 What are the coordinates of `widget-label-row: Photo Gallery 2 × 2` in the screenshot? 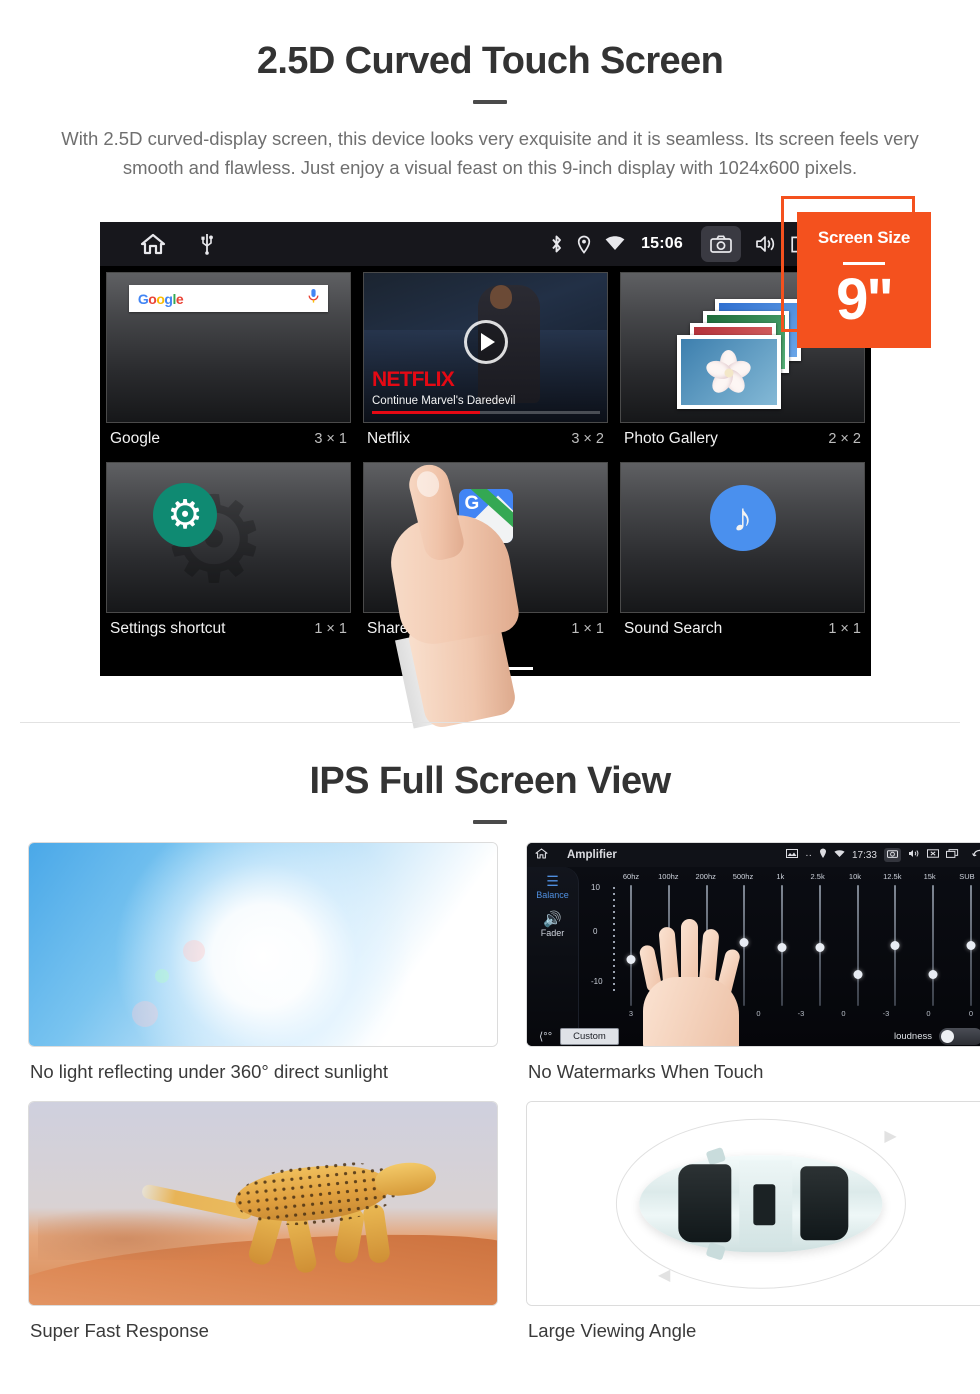 It's located at (742, 439).